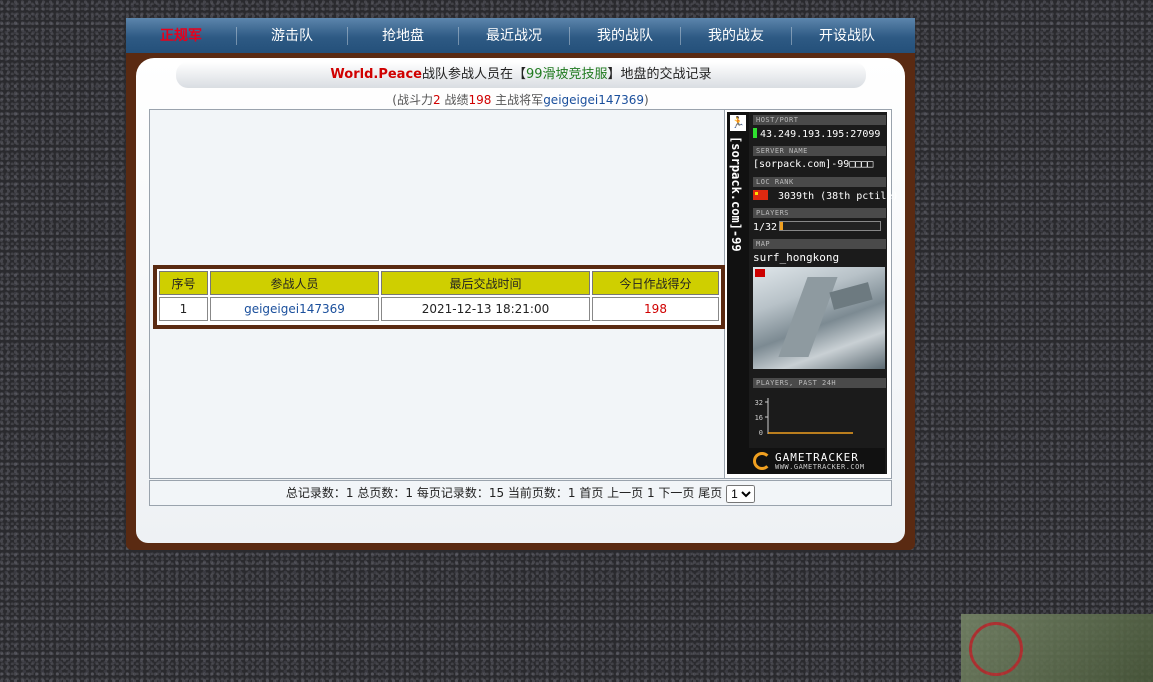 The image size is (1153, 682). What do you see at coordinates (403, 35) in the screenshot?
I see `nav-grab-territory: 抢地盘` at bounding box center [403, 35].